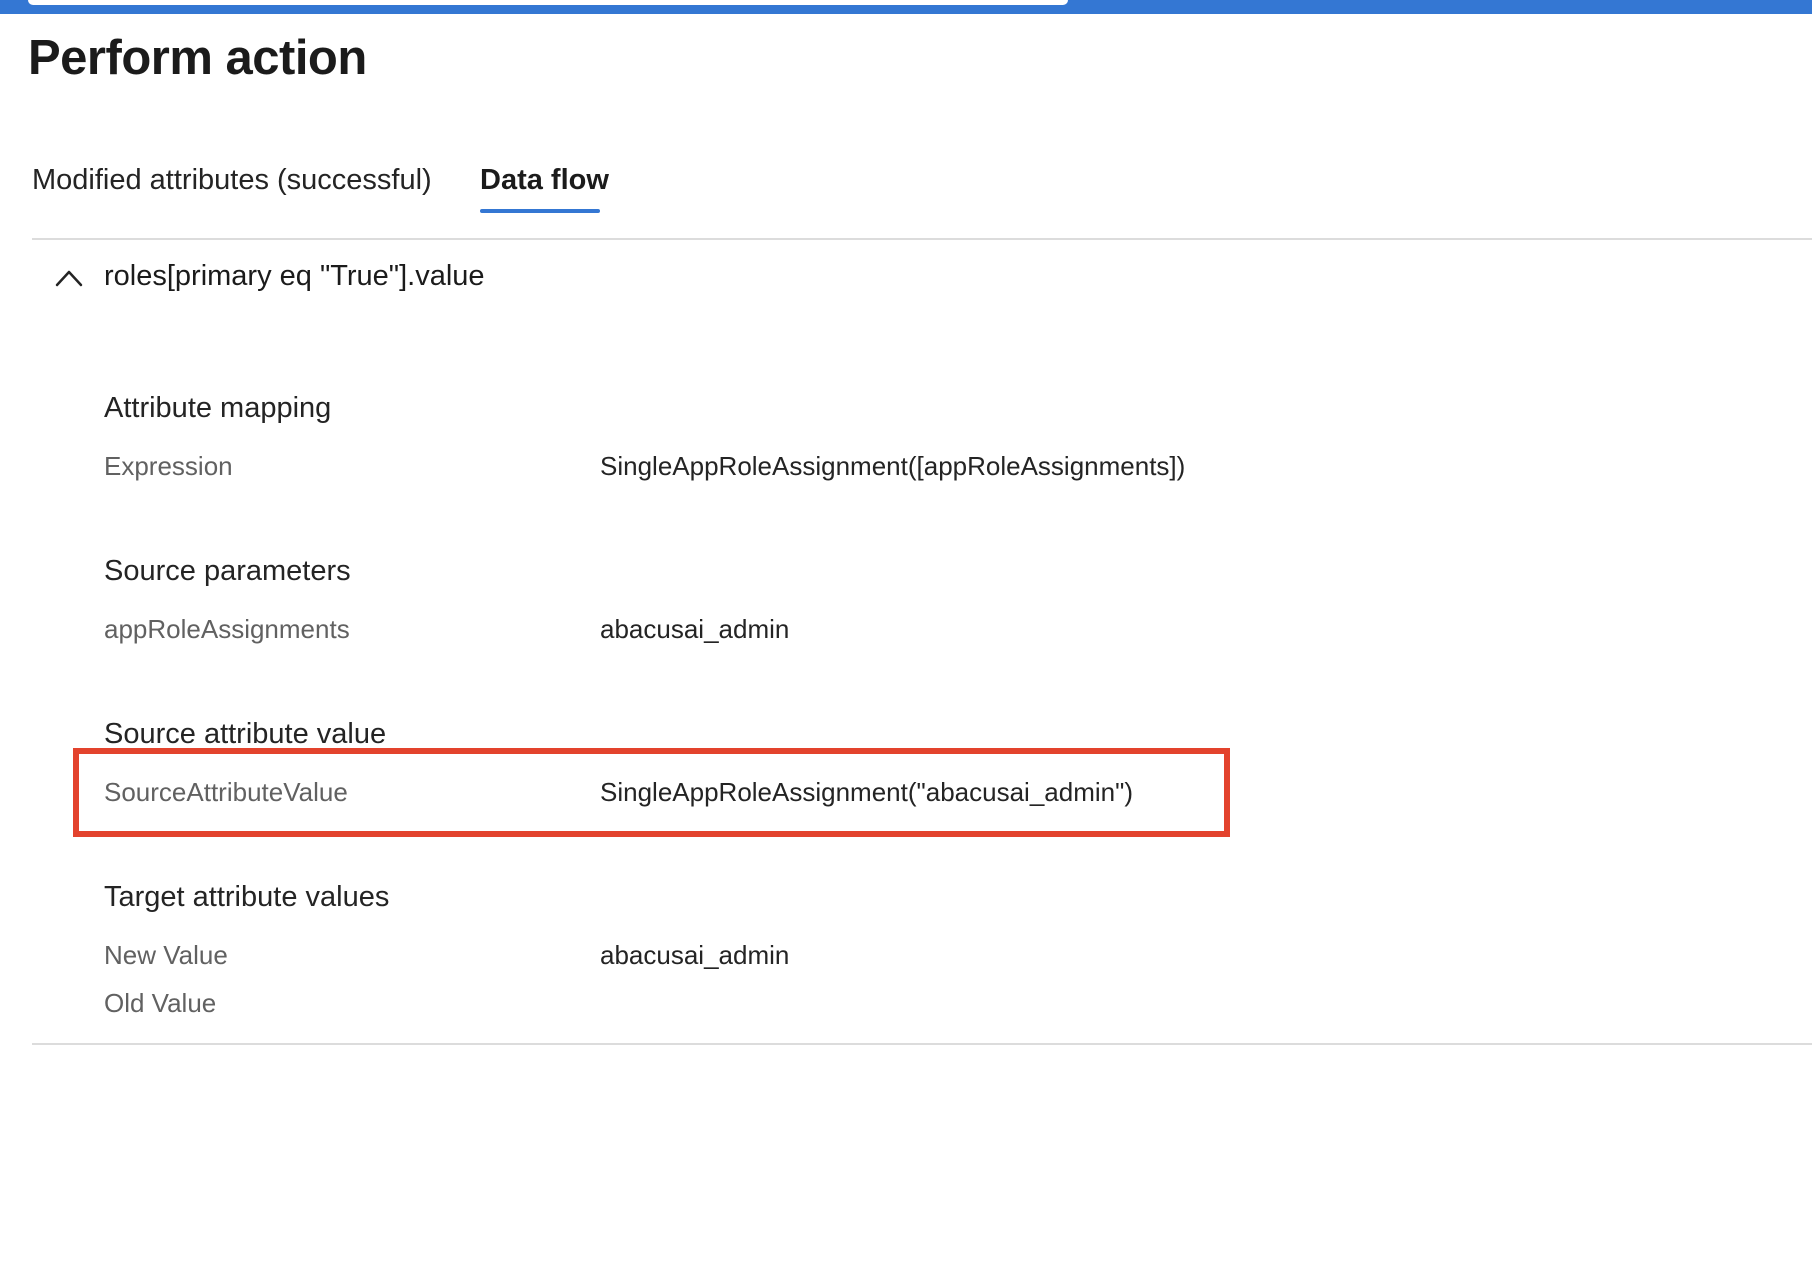  What do you see at coordinates (160, 1003) in the screenshot?
I see `old-value-label: Old Value` at bounding box center [160, 1003].